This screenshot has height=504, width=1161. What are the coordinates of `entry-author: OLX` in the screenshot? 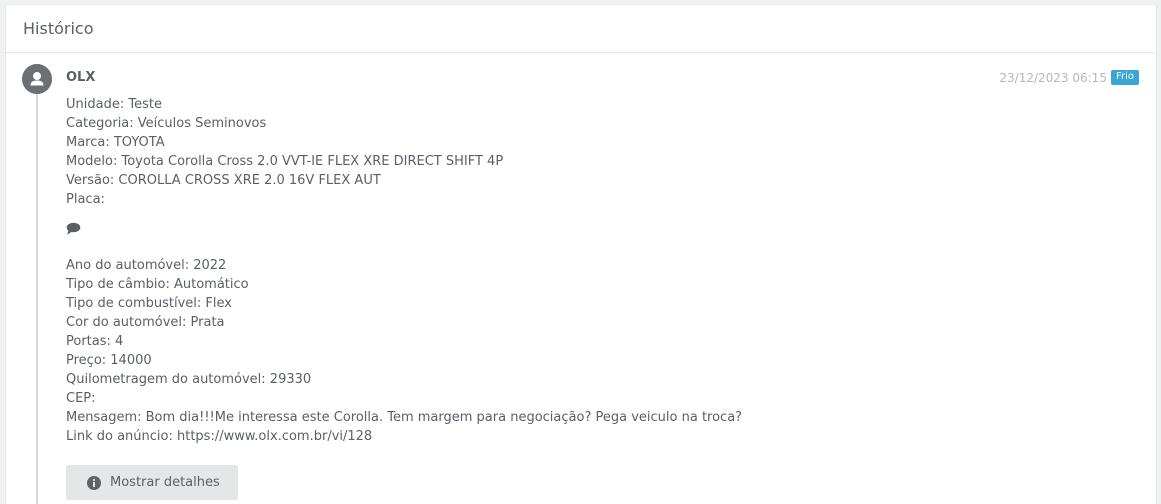 It's located at (81, 77).